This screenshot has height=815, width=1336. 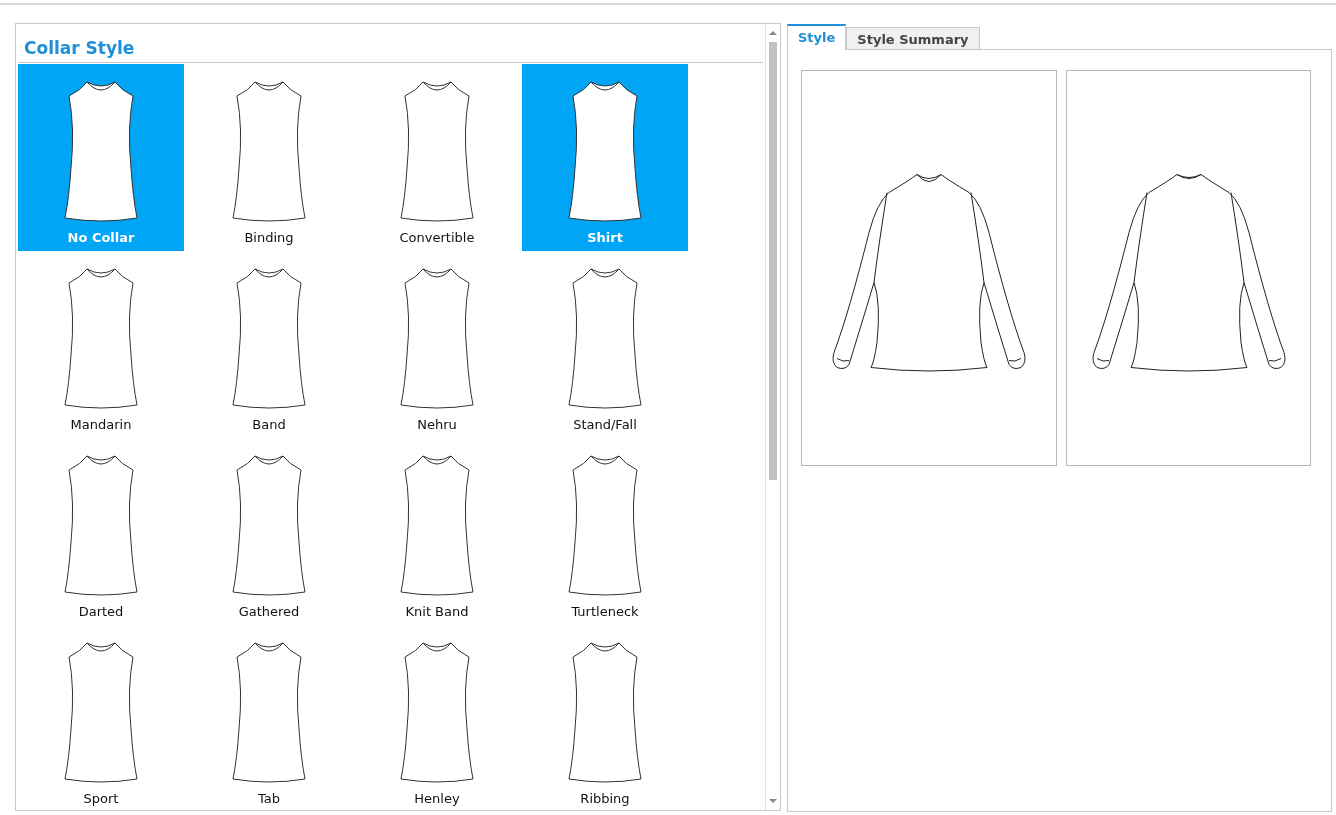 What do you see at coordinates (773, 801) in the screenshot?
I see `scroll-down-icon` at bounding box center [773, 801].